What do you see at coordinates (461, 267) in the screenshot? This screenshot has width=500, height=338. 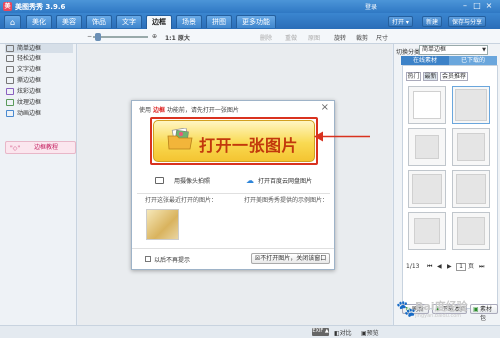 I see `page-input: 1` at bounding box center [461, 267].